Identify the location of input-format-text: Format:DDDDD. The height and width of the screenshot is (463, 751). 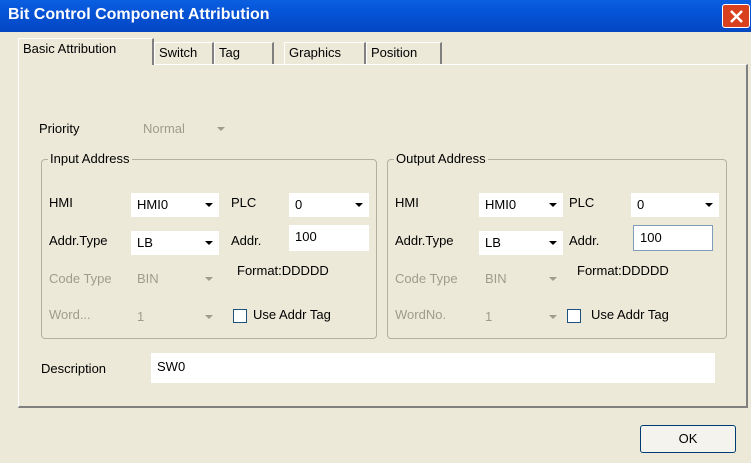
(283, 270).